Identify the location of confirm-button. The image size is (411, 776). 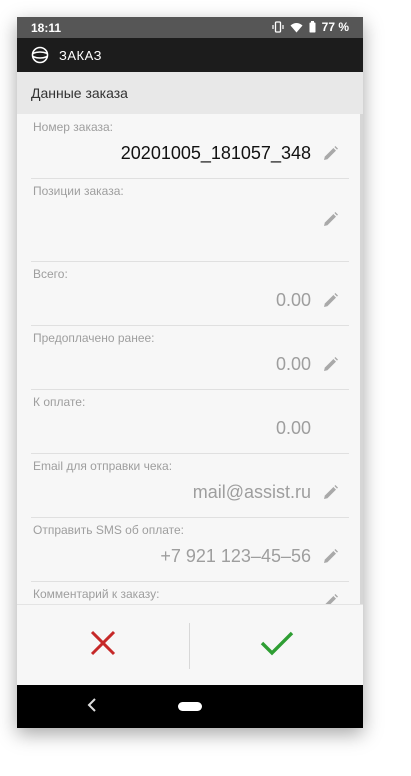
(277, 645).